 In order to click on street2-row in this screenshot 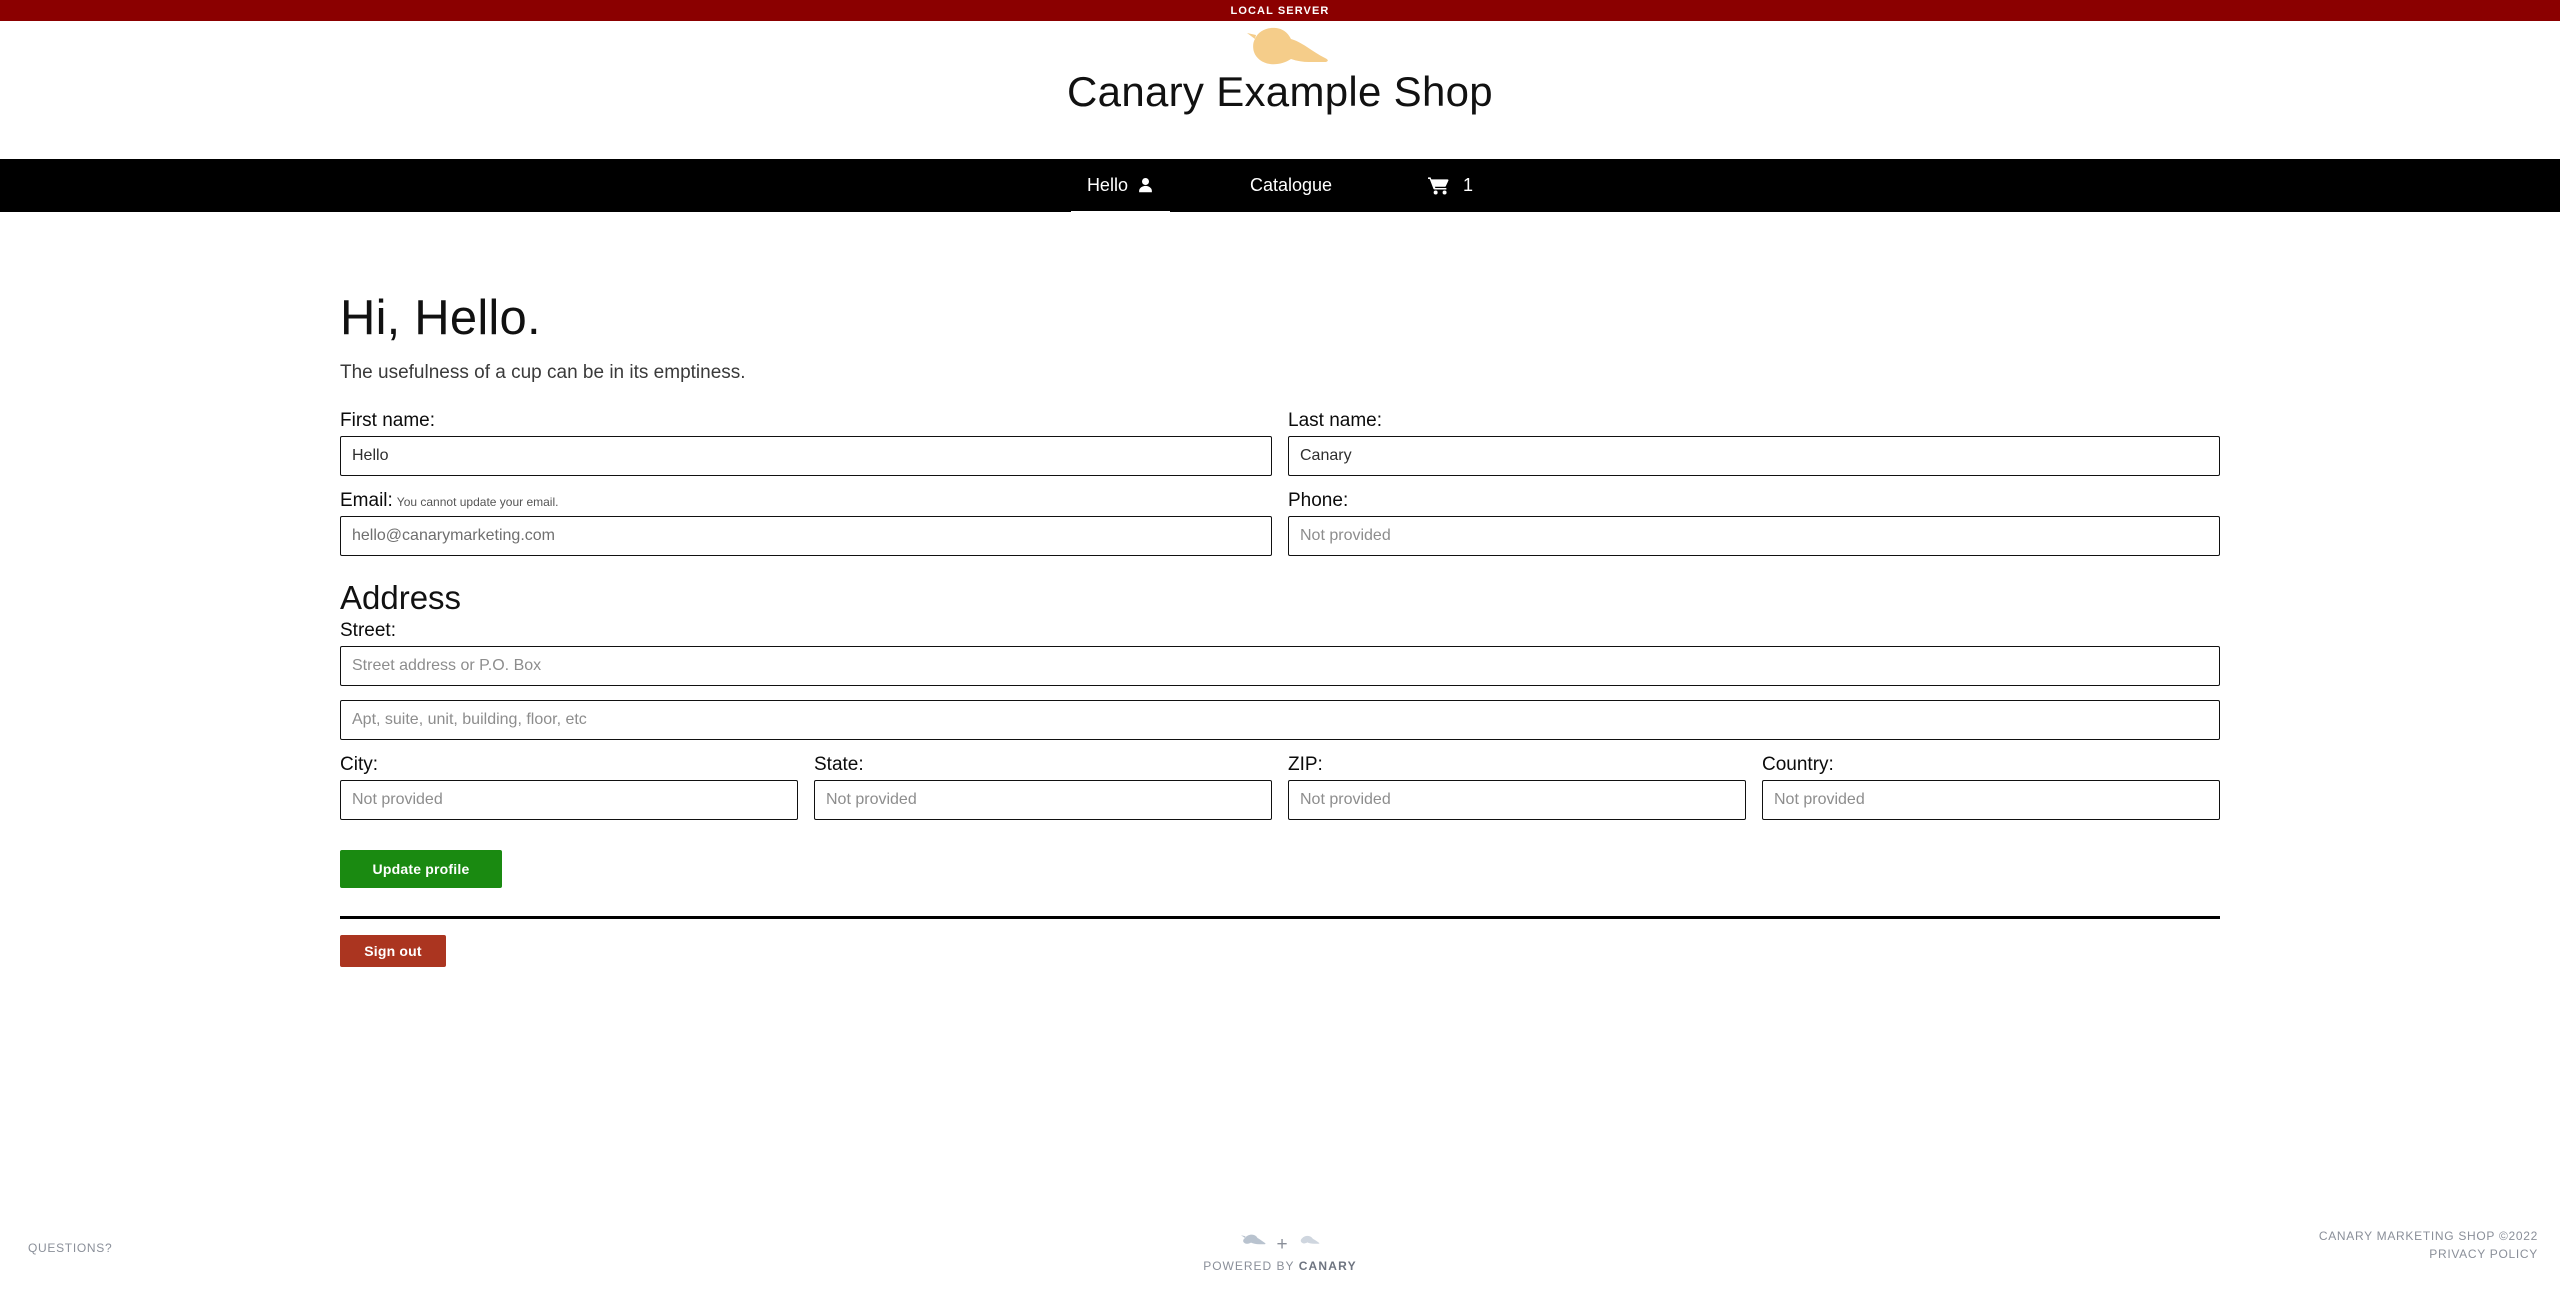, I will do `click(1280, 719)`.